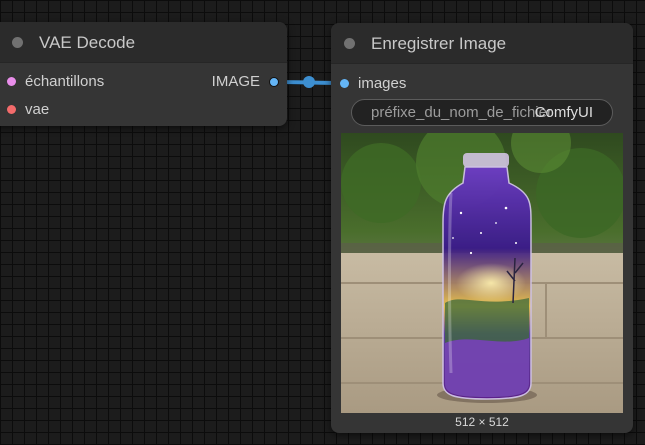  I want to click on vae-input-label: vae, so click(37, 109).